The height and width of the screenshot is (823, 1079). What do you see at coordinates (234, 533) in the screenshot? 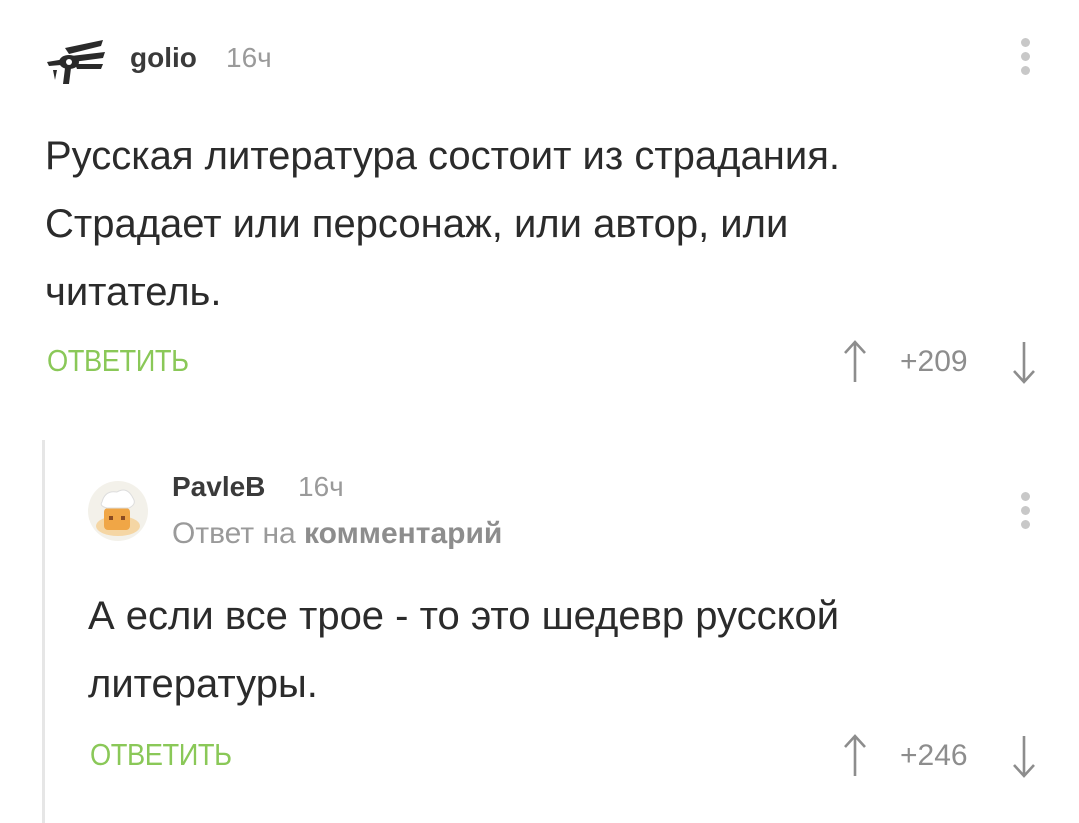
I see `reply-to-prefix: Ответ на` at bounding box center [234, 533].